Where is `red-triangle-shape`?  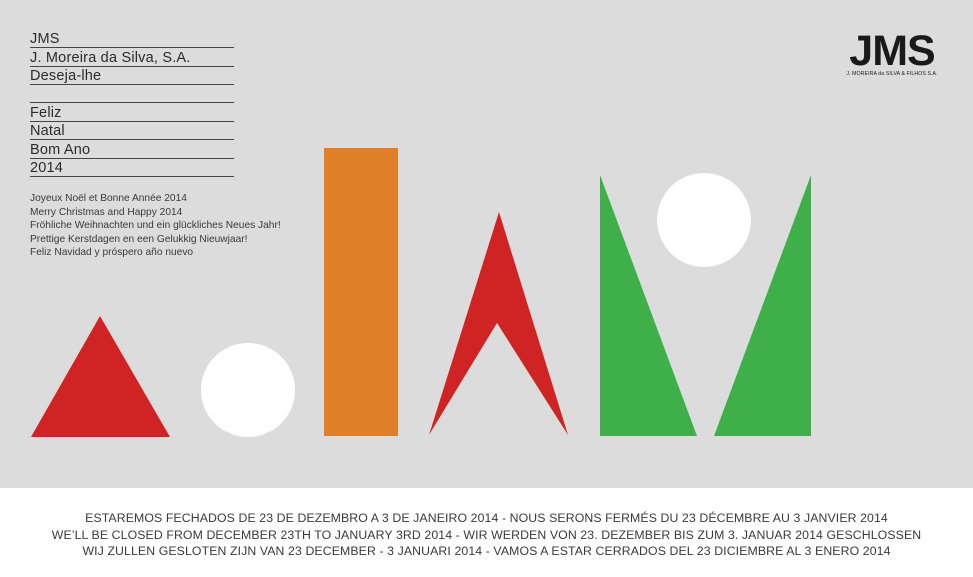 red-triangle-shape is located at coordinates (100, 376).